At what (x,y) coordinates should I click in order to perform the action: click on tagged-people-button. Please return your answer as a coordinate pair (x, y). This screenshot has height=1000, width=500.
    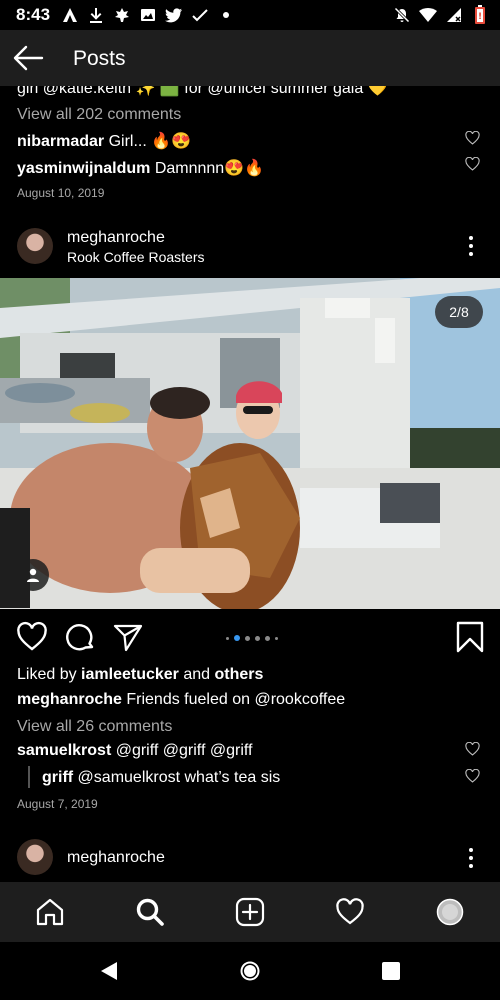
    Looking at the image, I should click on (33, 575).